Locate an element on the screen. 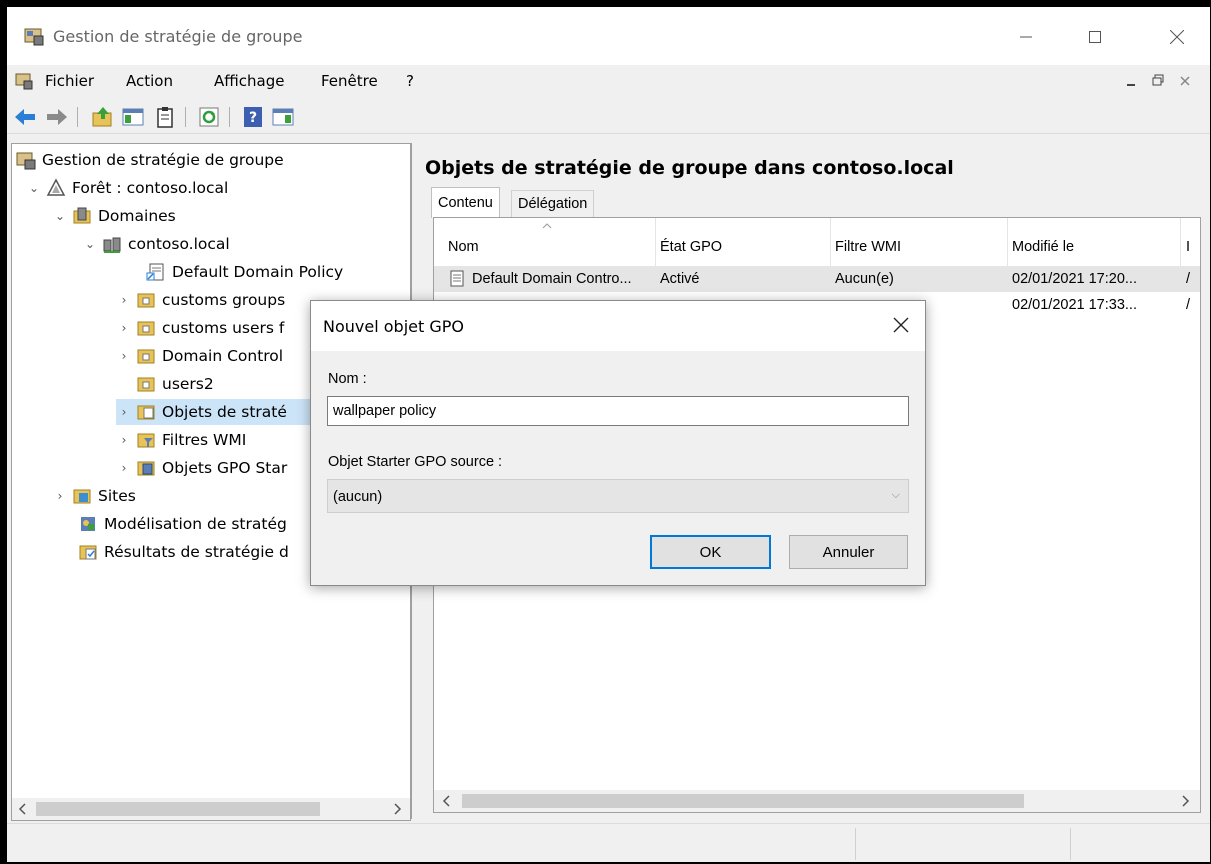  tree-item-default-domain-policy: Default Domain Policy is located at coordinates (244, 272).